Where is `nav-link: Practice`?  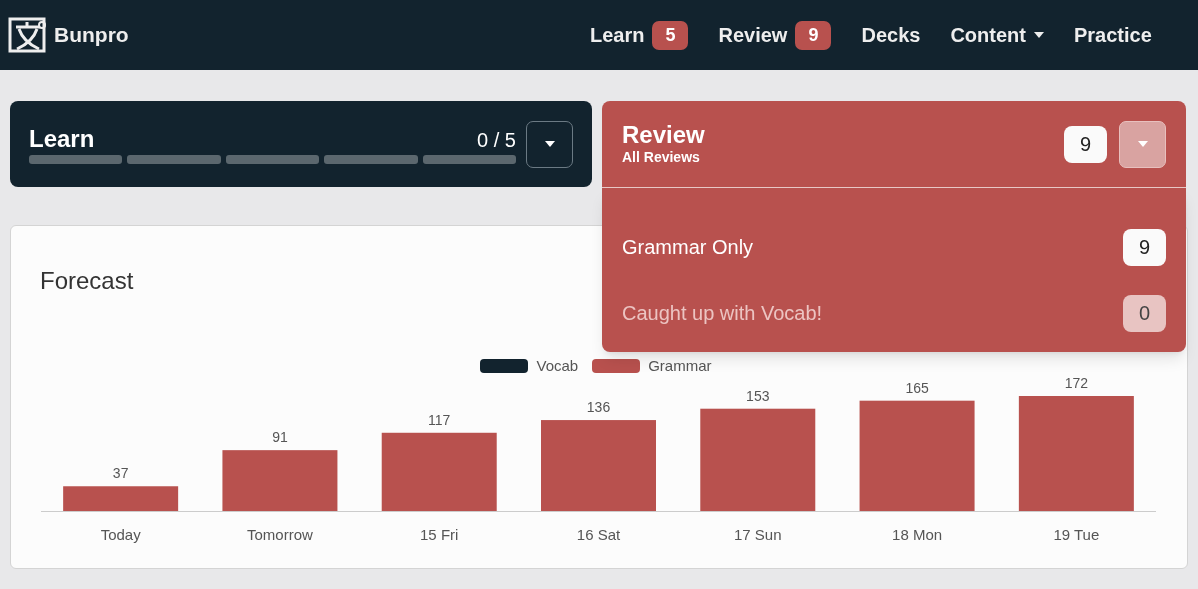 nav-link: Practice is located at coordinates (1112, 35).